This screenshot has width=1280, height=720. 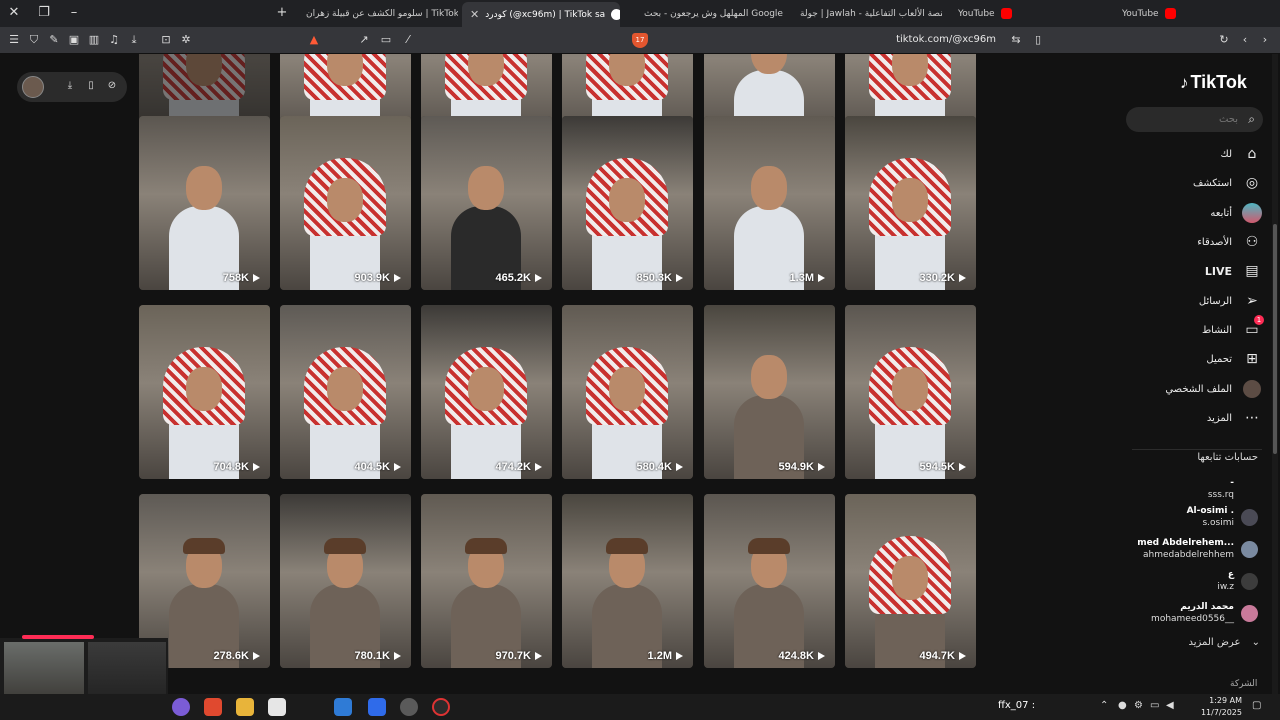 I want to click on video-thumbnail: 424.8K, so click(x=769, y=581).